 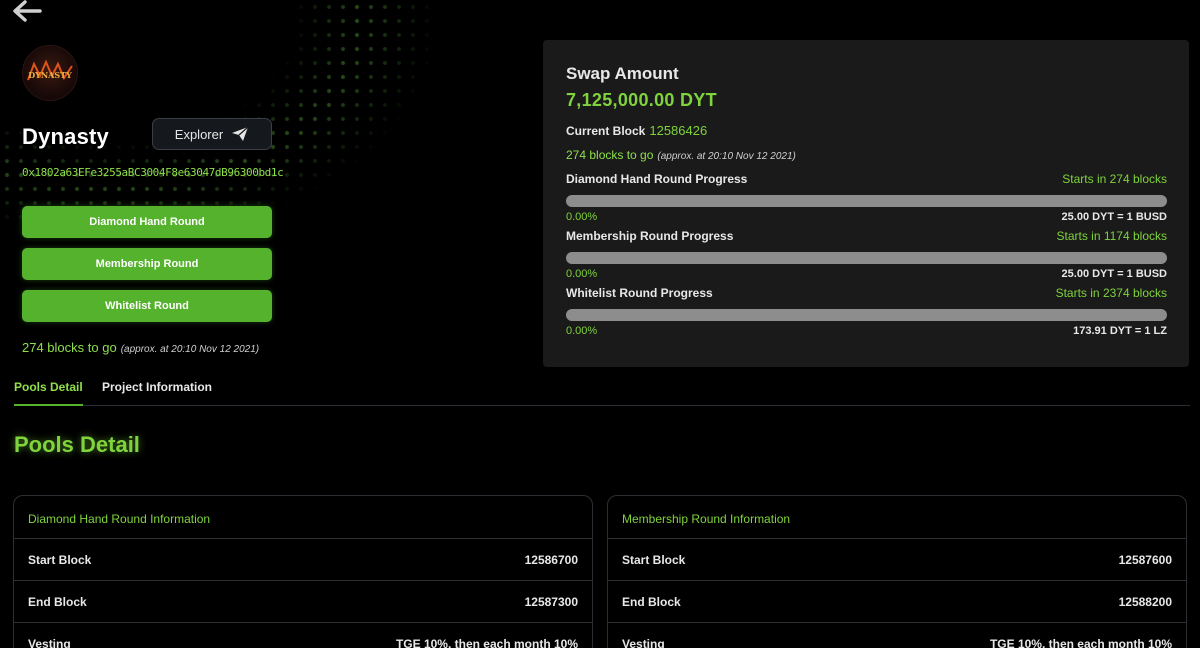 I want to click on blocks-to-go-text: 274 blocks to go, so click(x=69, y=347).